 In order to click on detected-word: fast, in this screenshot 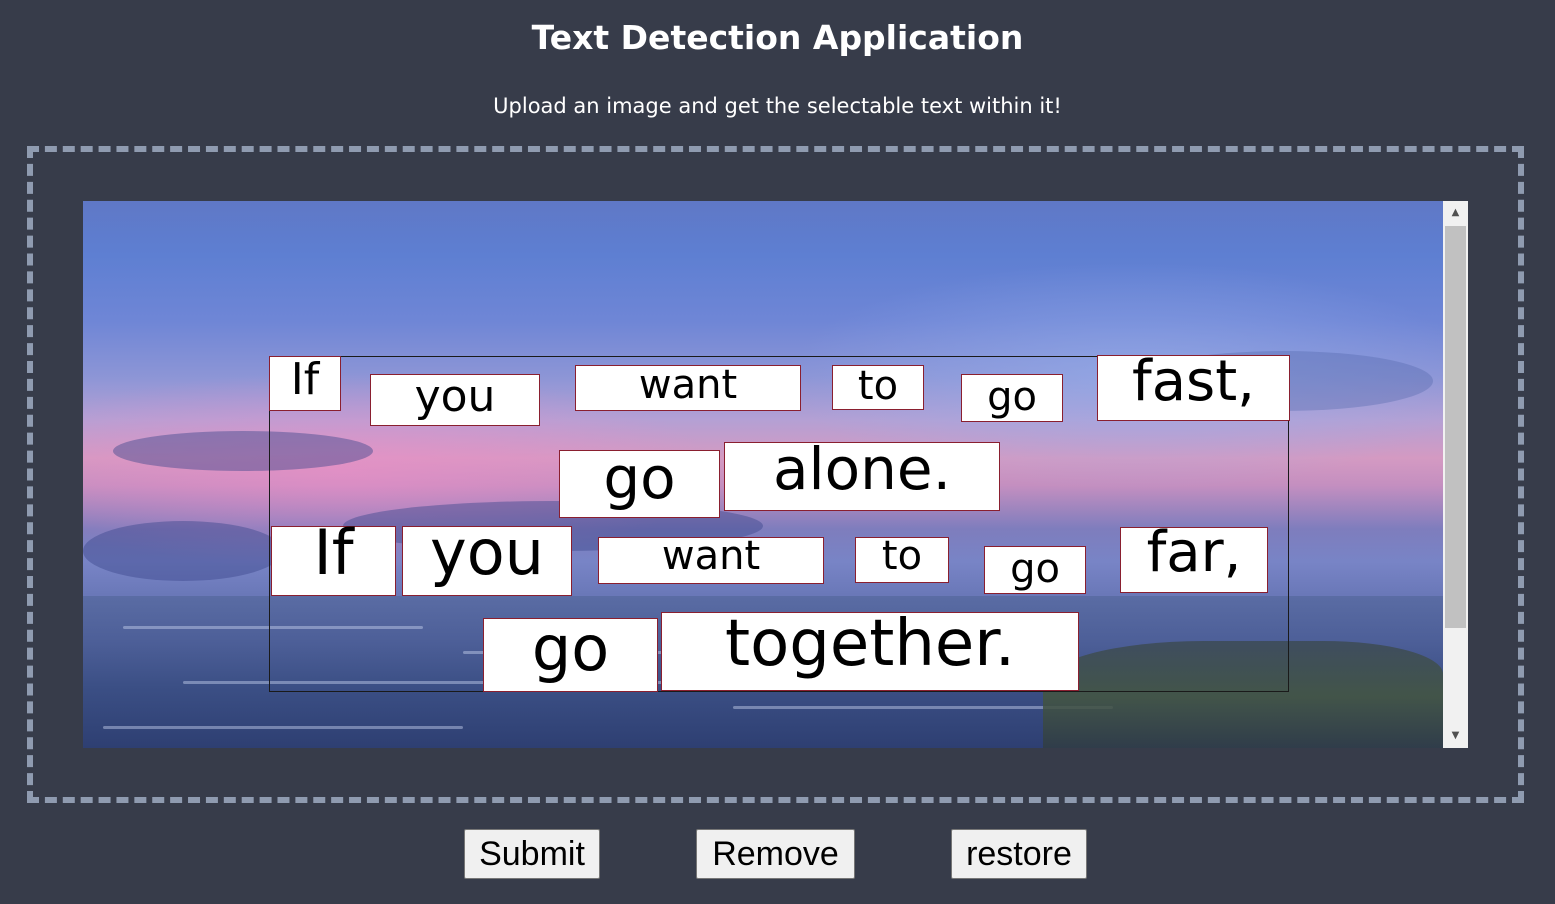, I will do `click(1193, 387)`.